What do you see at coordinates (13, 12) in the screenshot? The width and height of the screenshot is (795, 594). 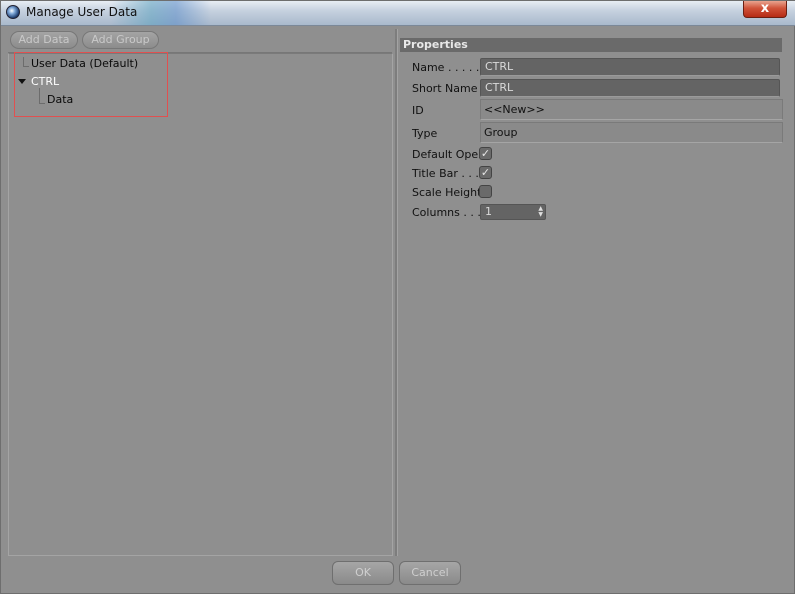 I see `app-icon` at bounding box center [13, 12].